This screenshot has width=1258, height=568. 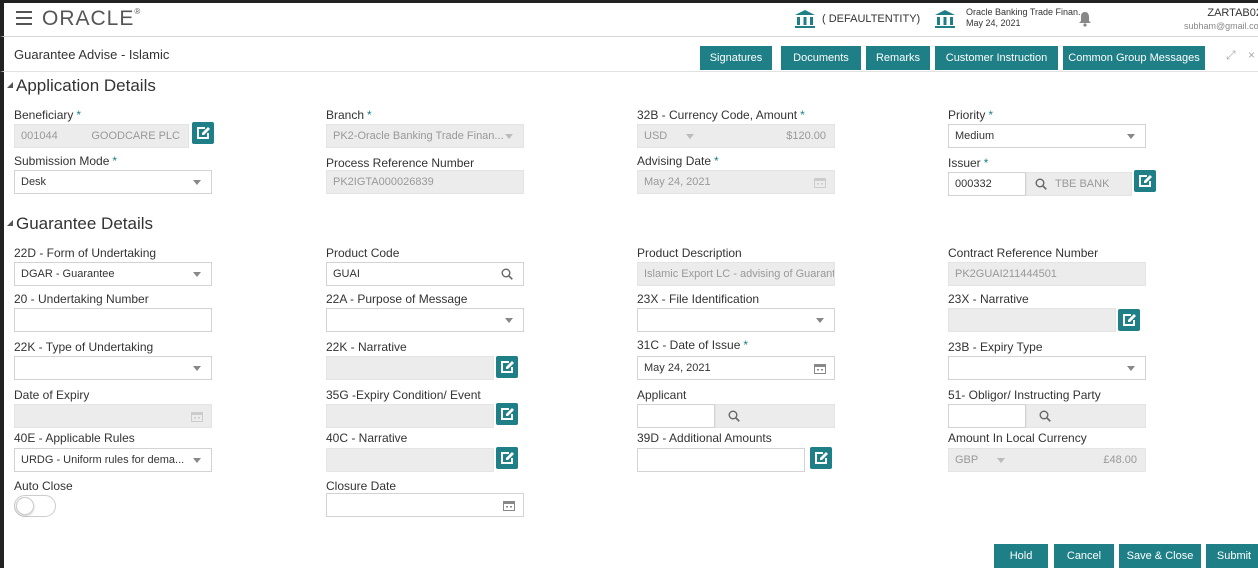 What do you see at coordinates (945, 19) in the screenshot?
I see `branch-bank-icon` at bounding box center [945, 19].